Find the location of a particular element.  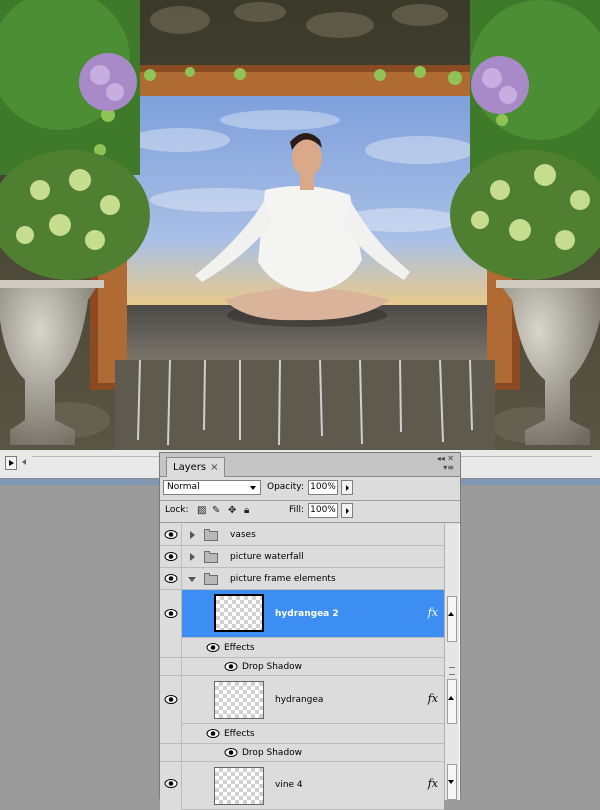

fill-label: Fill: is located at coordinates (297, 510).